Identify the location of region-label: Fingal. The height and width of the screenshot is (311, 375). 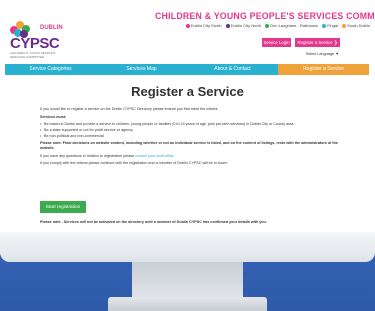
(332, 25).